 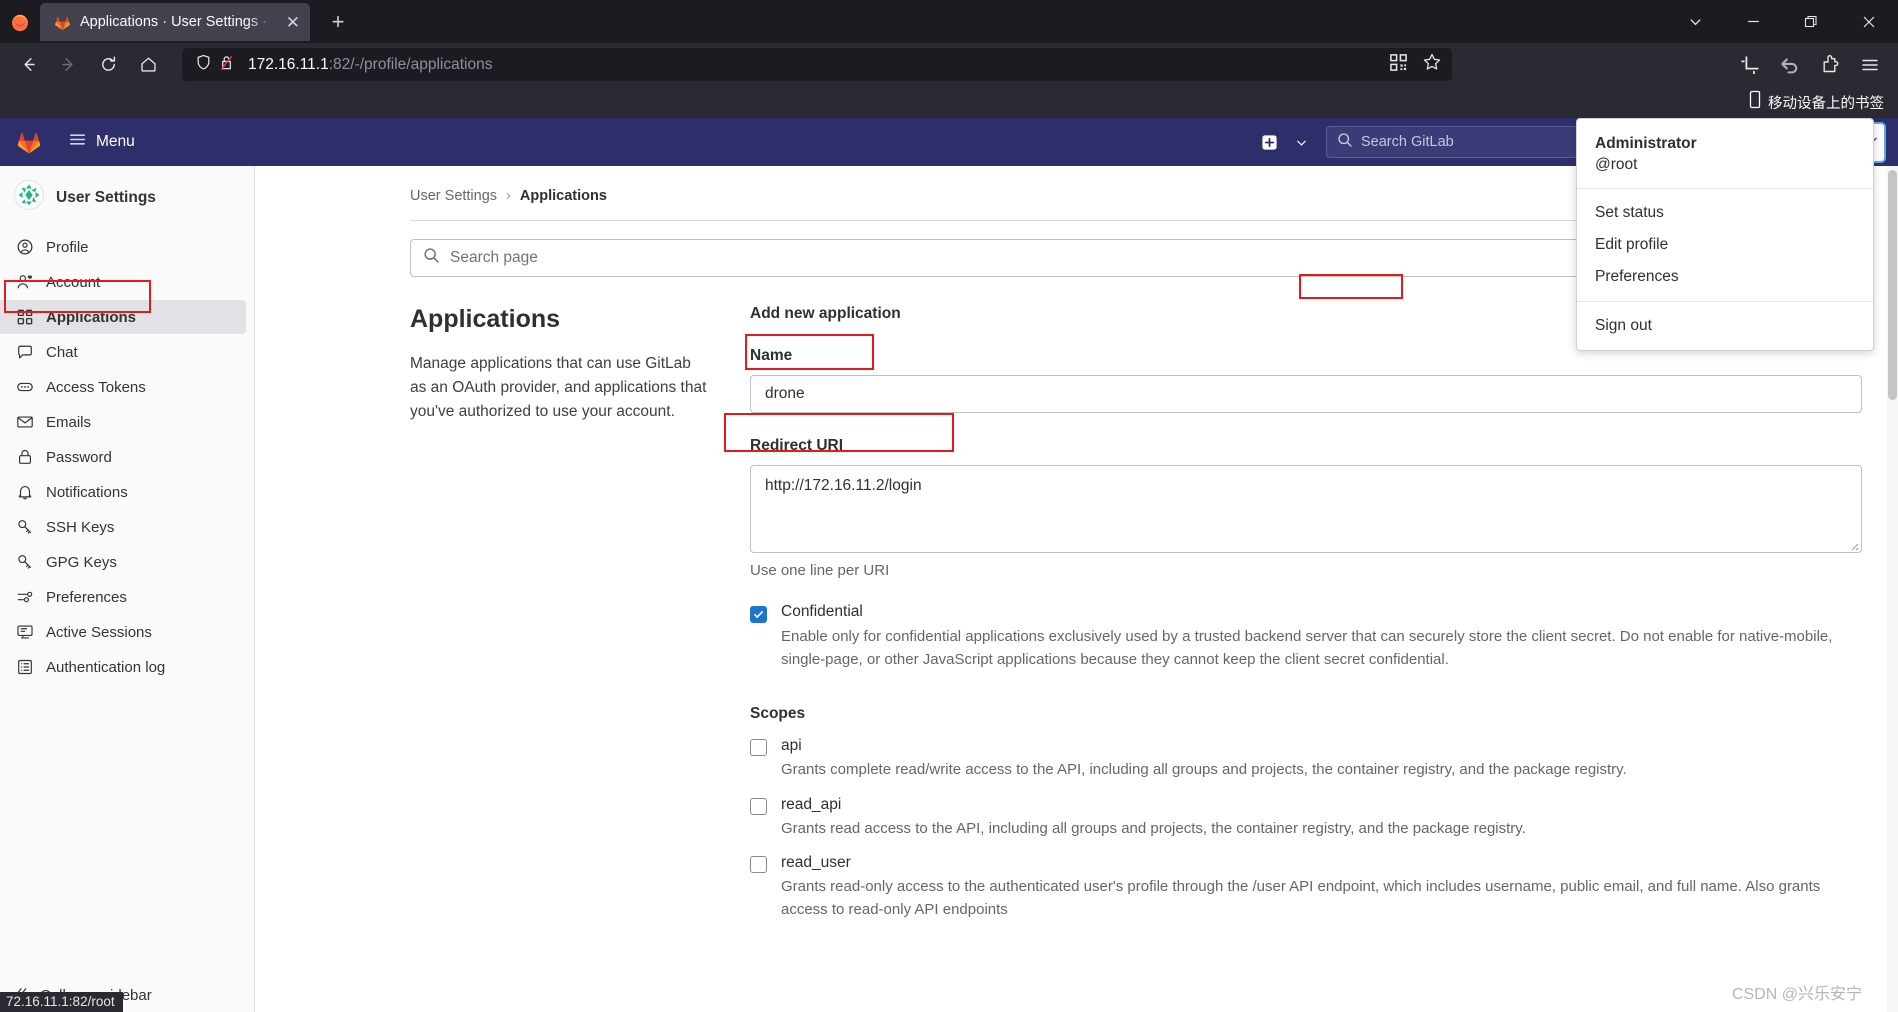 I want to click on sidebar-item-label: Applications, so click(x=91, y=317).